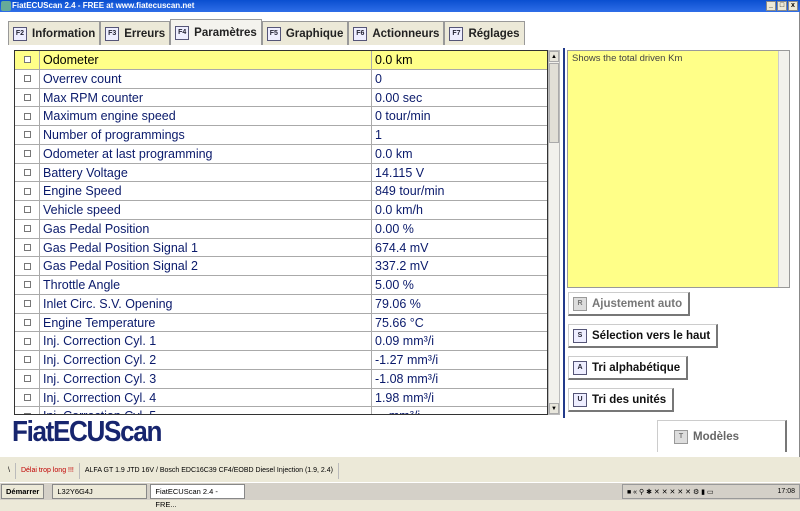 The height and width of the screenshot is (511, 800). I want to click on auto-adjust-button: R Ajustement auto, so click(629, 304).